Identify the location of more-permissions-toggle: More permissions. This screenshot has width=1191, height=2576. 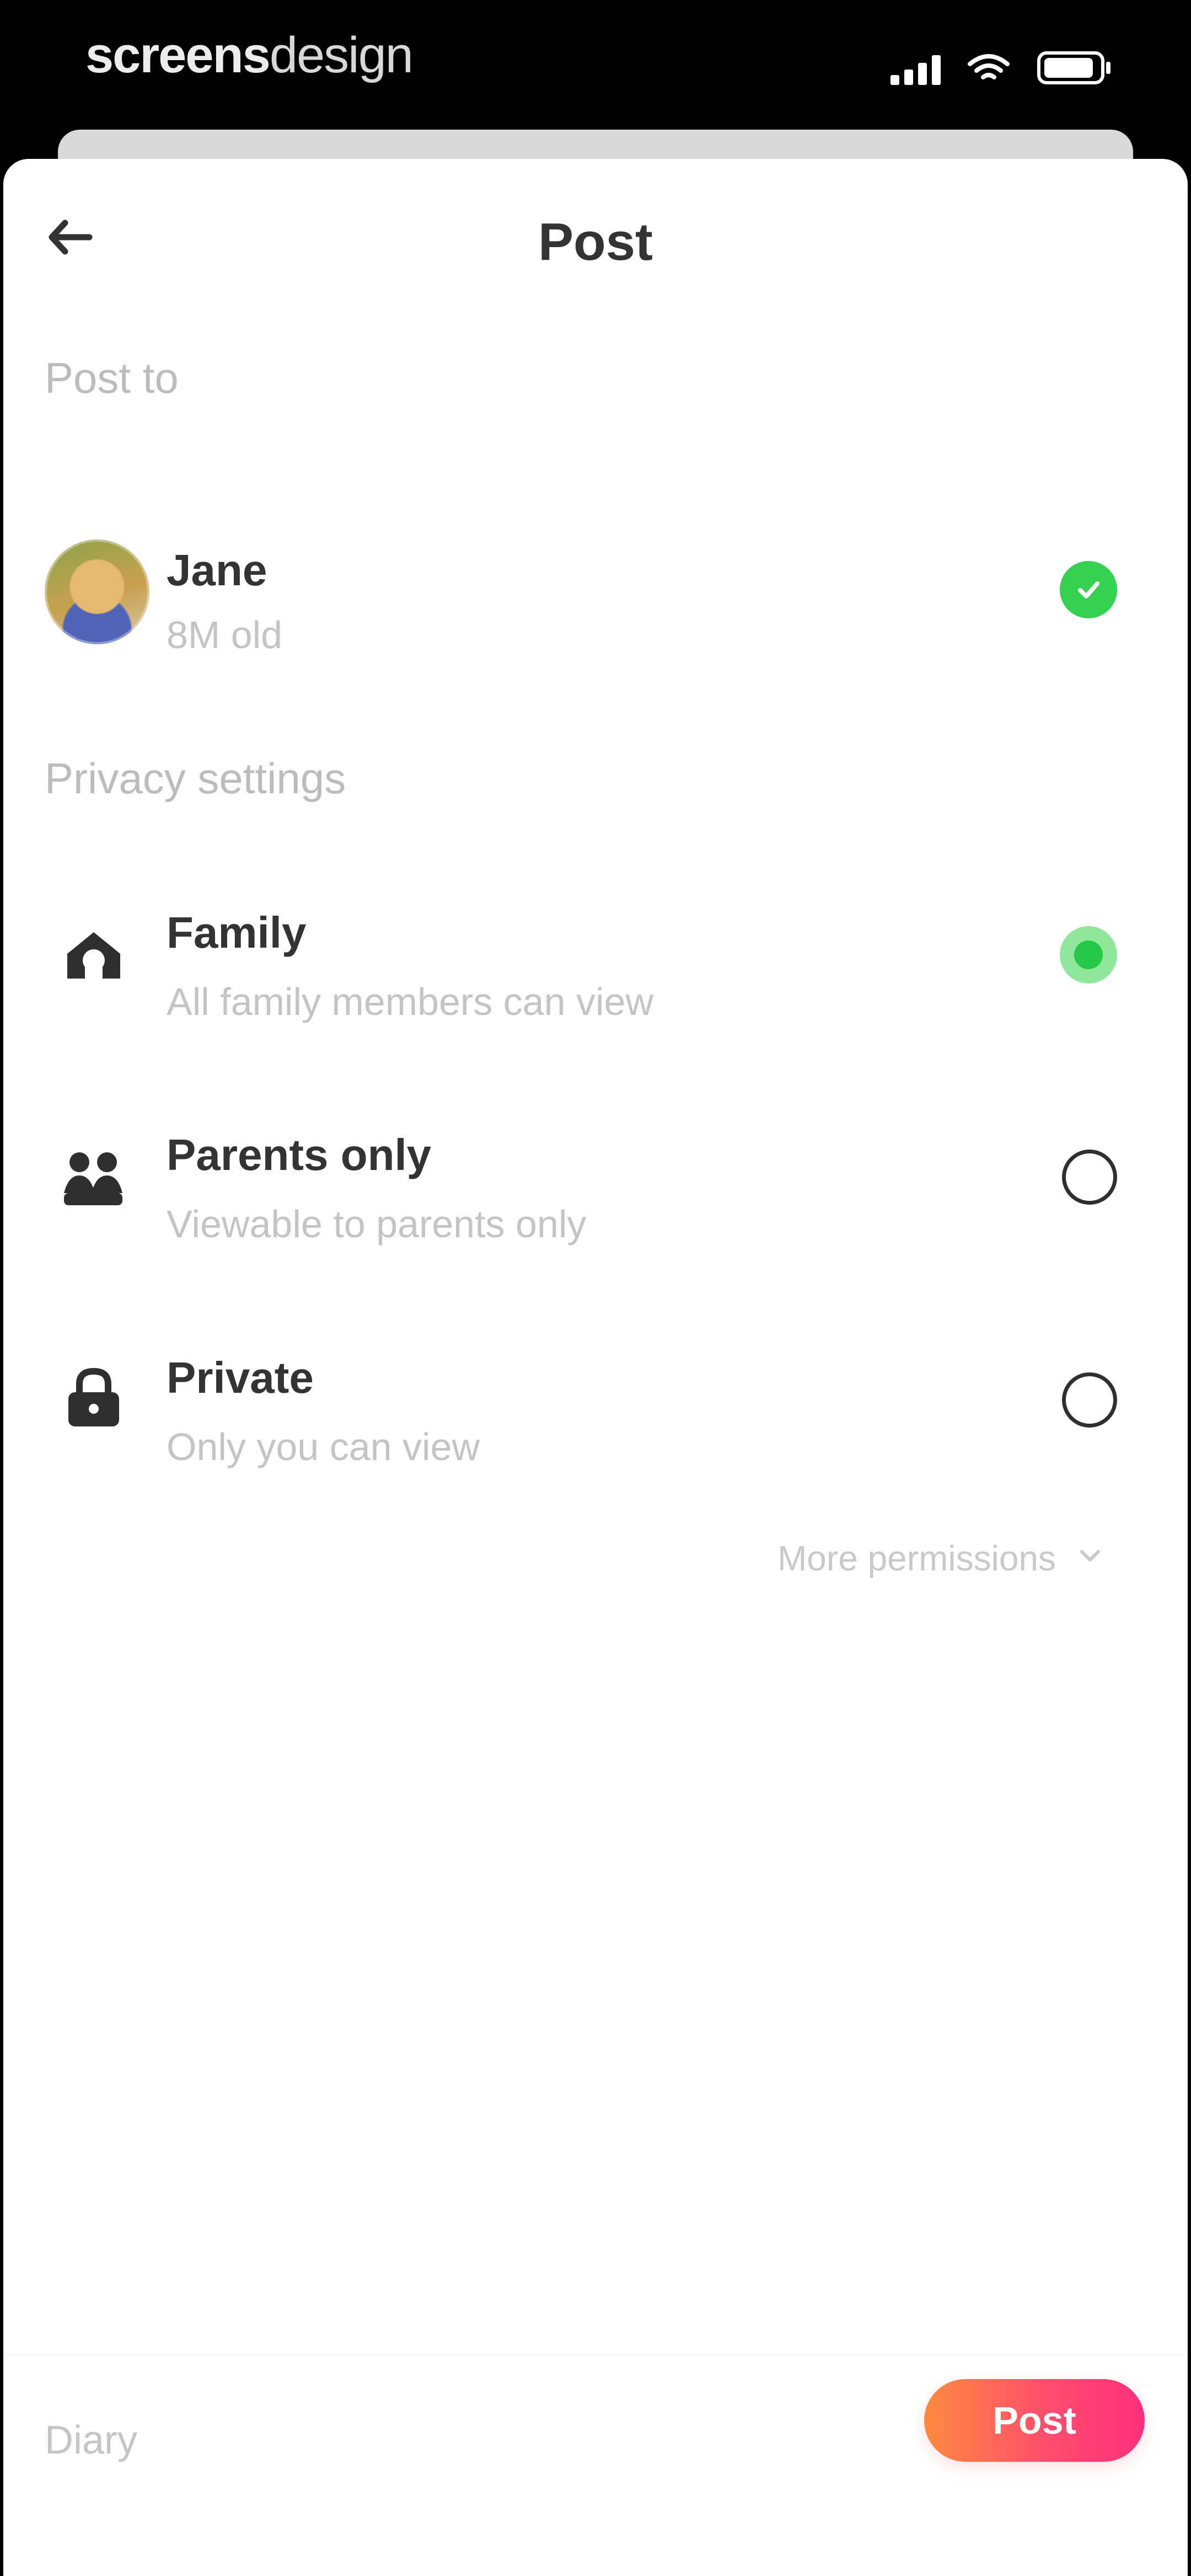
(941, 1558).